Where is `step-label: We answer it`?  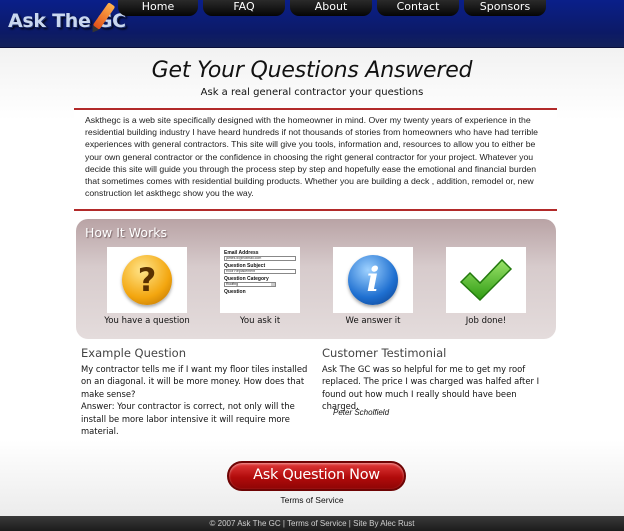
step-label: We answer it is located at coordinates (373, 321).